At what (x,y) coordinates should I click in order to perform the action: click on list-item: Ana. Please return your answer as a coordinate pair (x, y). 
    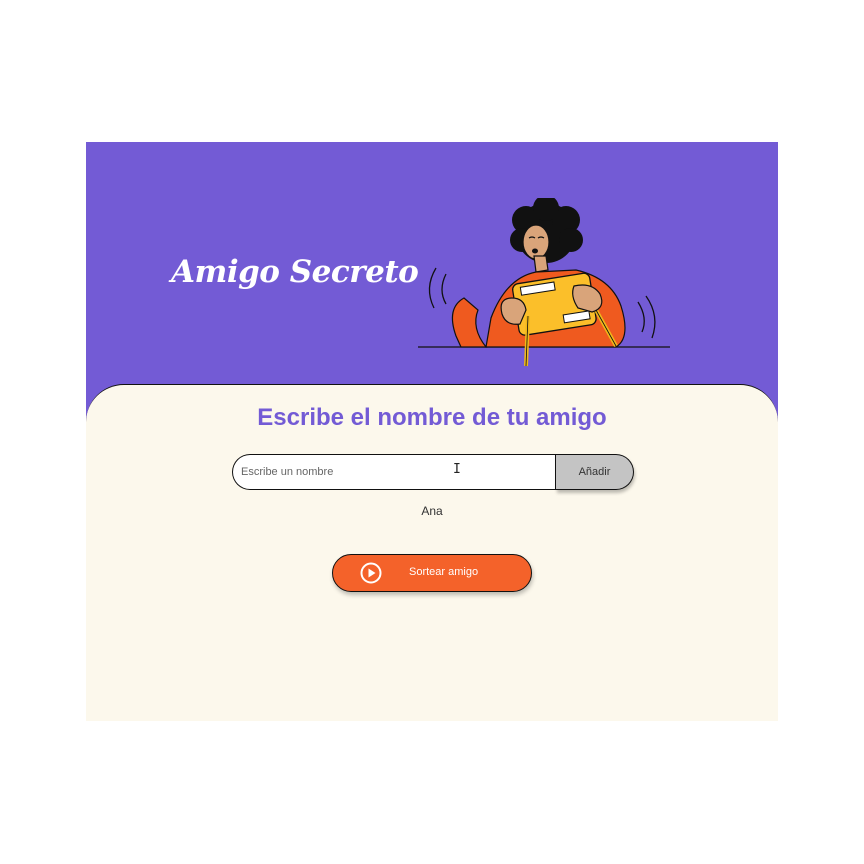
    Looking at the image, I should click on (432, 511).